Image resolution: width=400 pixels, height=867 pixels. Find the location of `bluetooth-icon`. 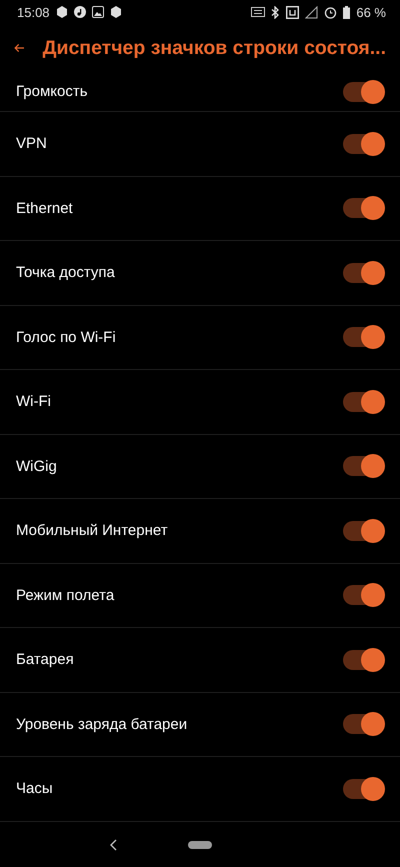

bluetooth-icon is located at coordinates (275, 12).